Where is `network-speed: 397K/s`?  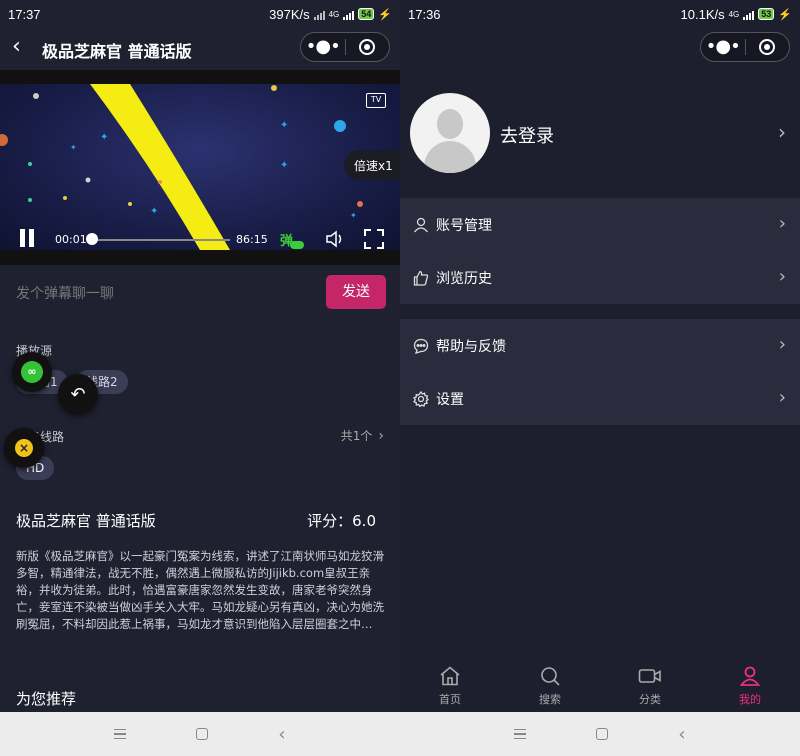 network-speed: 397K/s is located at coordinates (289, 14).